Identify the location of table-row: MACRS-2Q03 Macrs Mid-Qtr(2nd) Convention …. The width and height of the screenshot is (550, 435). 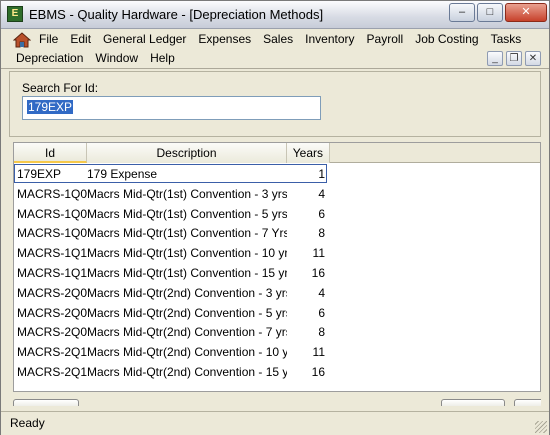
(277, 293).